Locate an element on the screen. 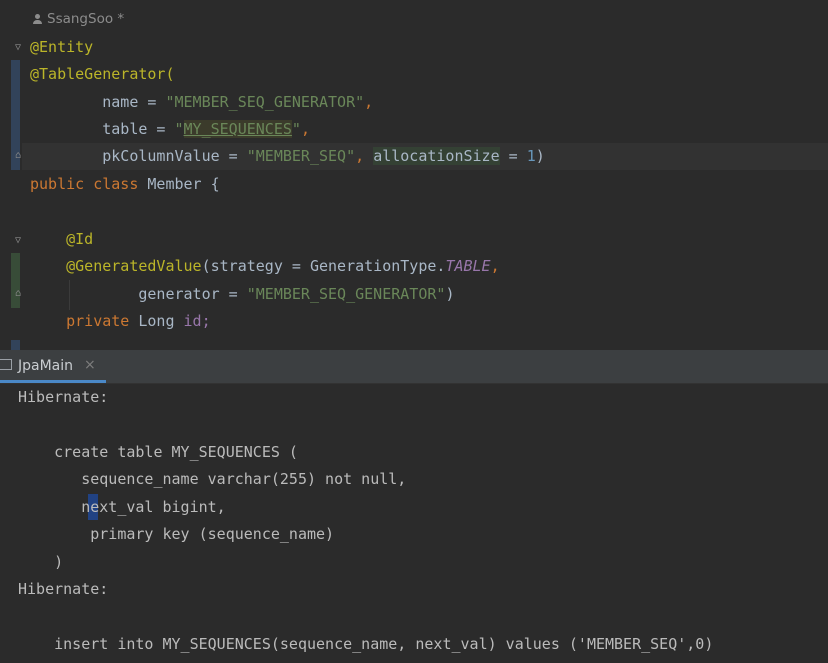  user-icon is located at coordinates (37, 19).